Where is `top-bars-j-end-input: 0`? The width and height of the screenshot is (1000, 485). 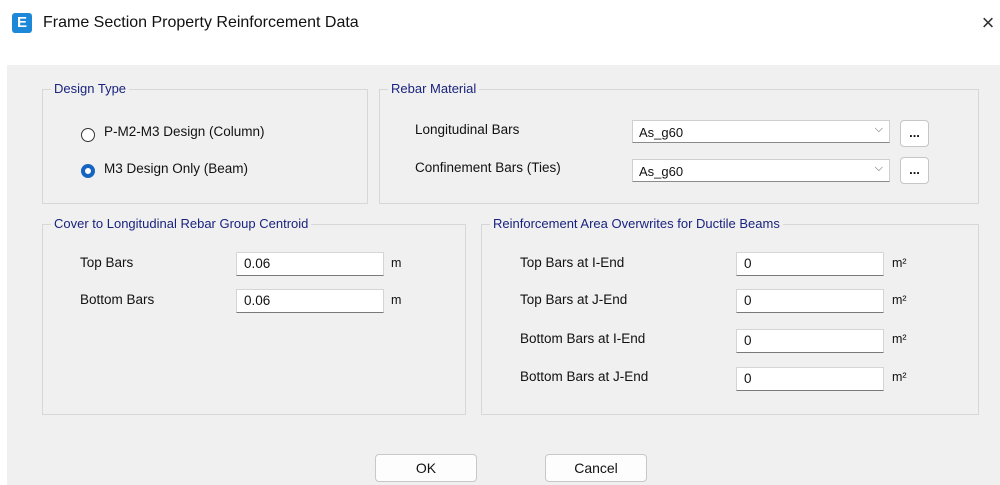 top-bars-j-end-input: 0 is located at coordinates (810, 301).